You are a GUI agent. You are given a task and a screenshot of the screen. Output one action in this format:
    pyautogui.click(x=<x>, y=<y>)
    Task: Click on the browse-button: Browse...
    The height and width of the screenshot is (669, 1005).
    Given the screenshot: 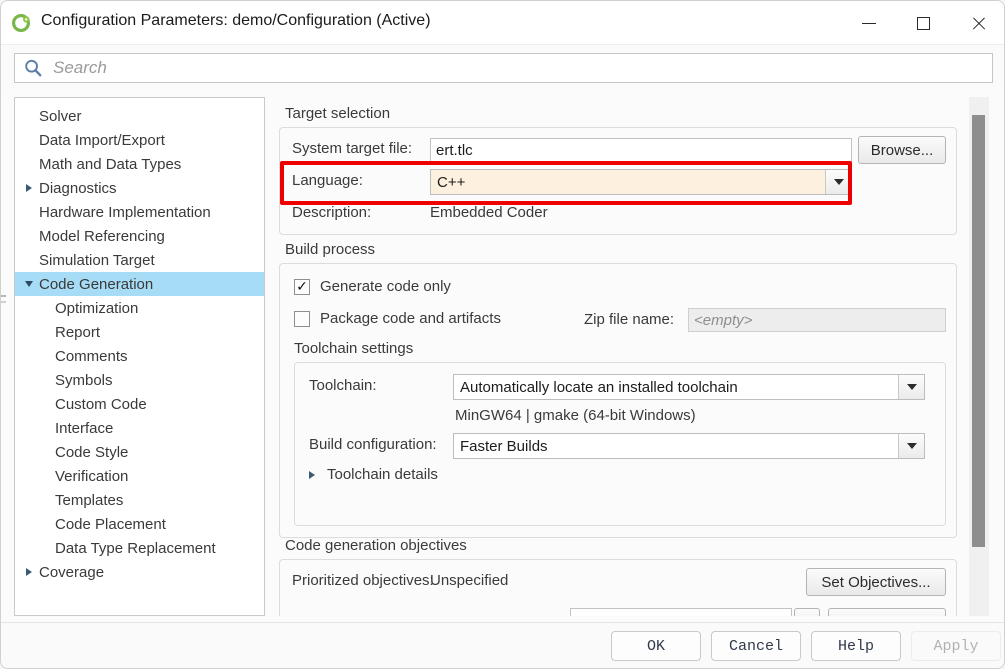 What is the action you would take?
    pyautogui.click(x=902, y=150)
    